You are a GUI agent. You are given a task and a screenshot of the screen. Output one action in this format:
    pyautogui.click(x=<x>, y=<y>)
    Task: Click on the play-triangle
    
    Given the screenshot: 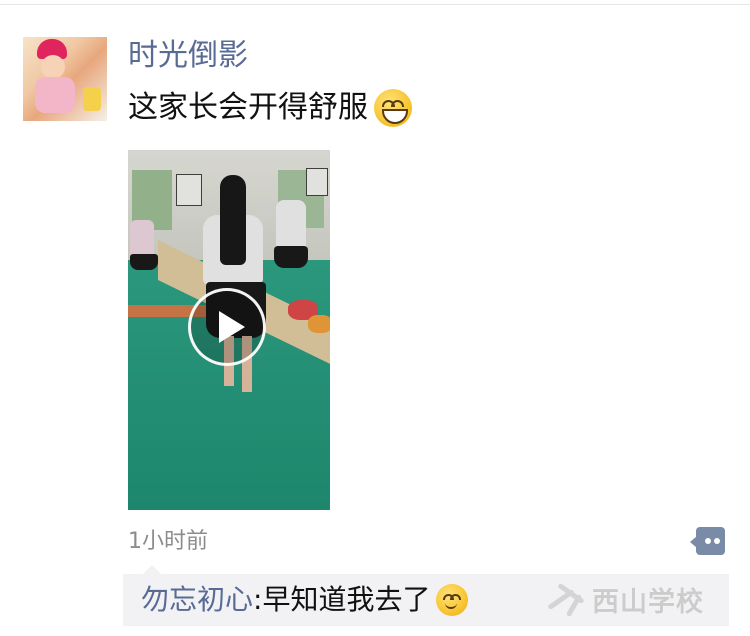 What is the action you would take?
    pyautogui.click(x=232, y=327)
    